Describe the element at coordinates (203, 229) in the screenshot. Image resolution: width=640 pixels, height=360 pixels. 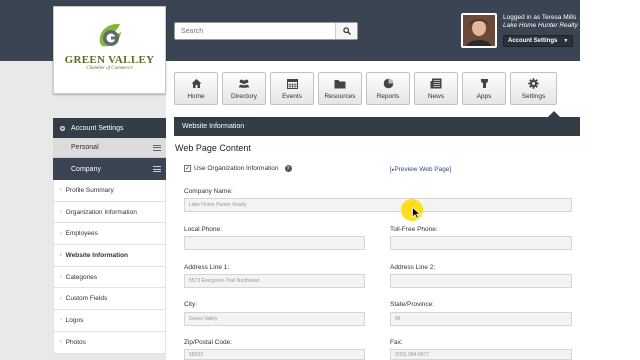
I see `local-phone-label: Local Phone:` at that location.